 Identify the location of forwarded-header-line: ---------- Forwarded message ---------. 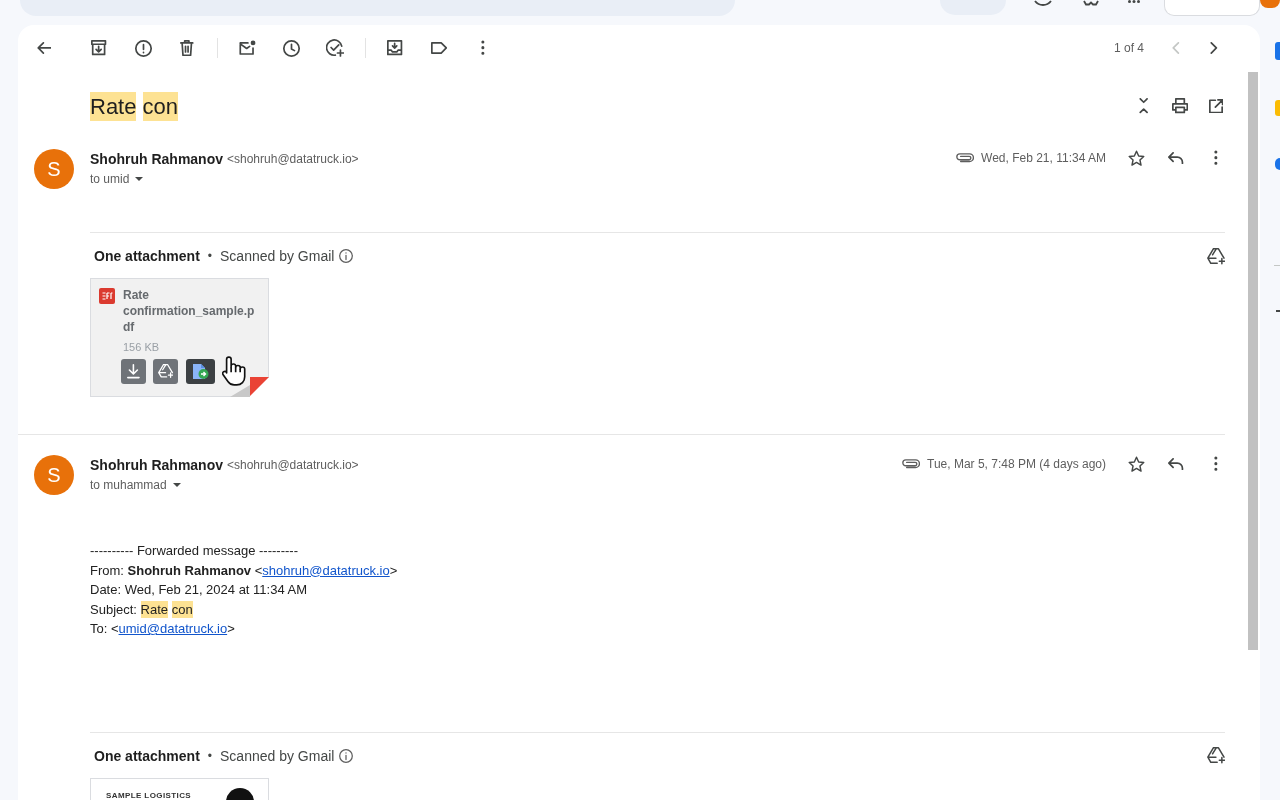
(194, 551).